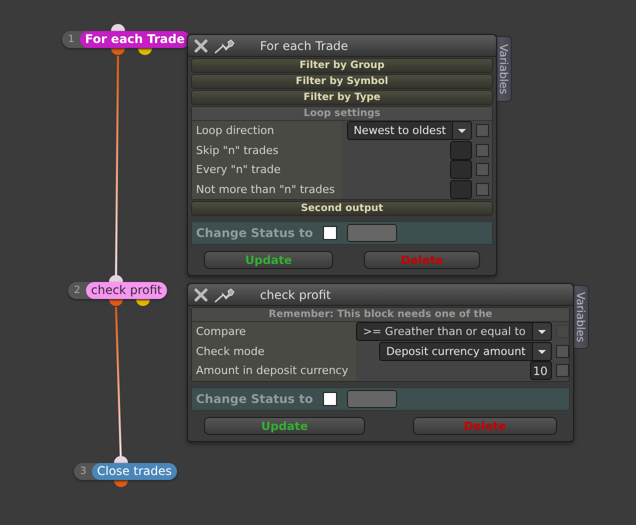 Image resolution: width=636 pixels, height=525 pixels. What do you see at coordinates (84, 471) in the screenshot?
I see `node-number: 3` at bounding box center [84, 471].